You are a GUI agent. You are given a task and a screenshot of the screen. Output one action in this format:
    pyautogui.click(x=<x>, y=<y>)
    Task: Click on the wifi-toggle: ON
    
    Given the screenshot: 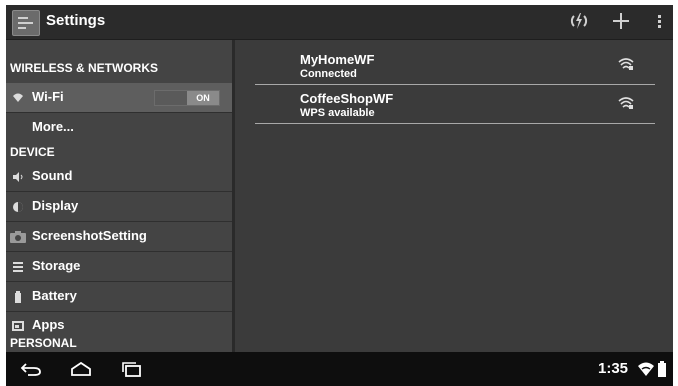 What is the action you would take?
    pyautogui.click(x=187, y=98)
    